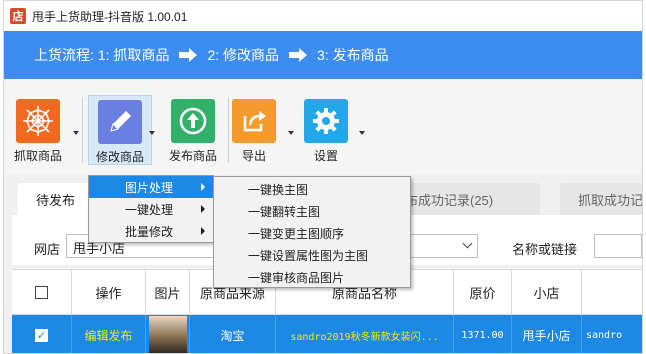  I want to click on toolbar-label-export: 导出, so click(253, 156).